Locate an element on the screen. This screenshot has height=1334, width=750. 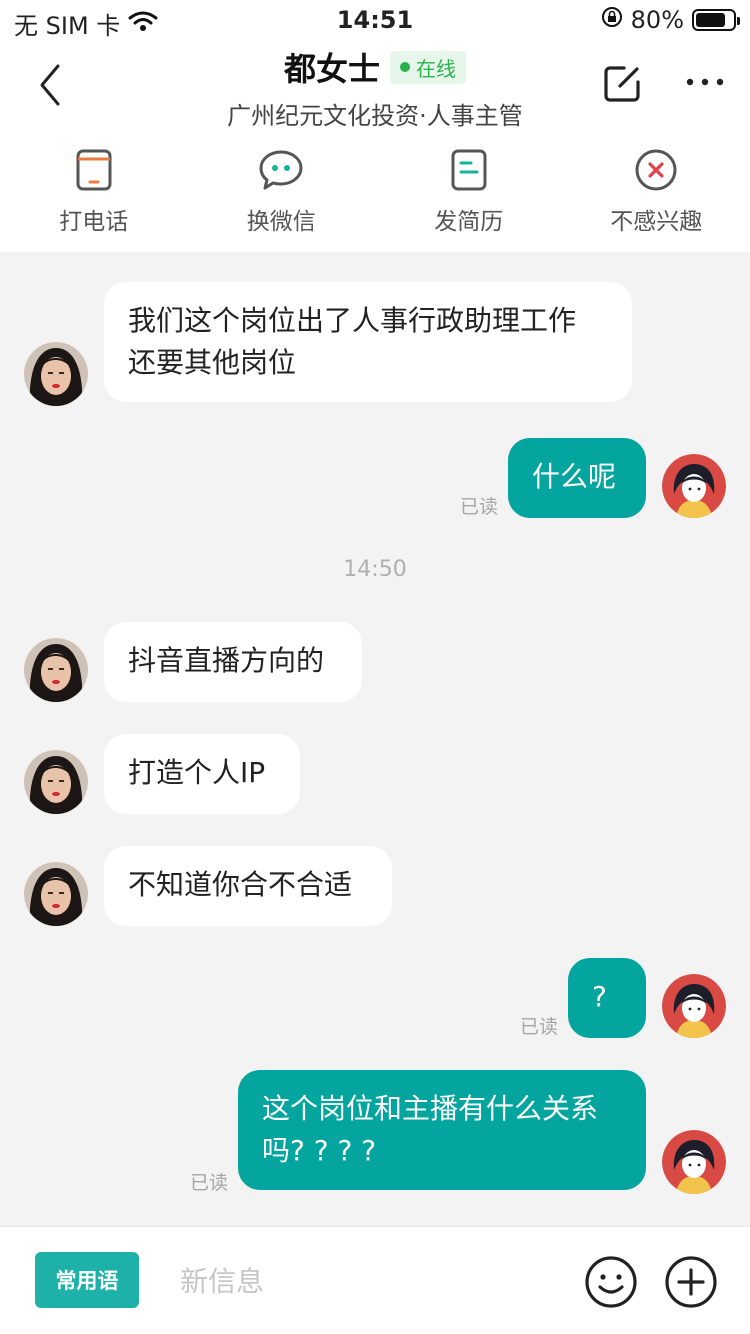
message-line: 还要其他岗位 is located at coordinates (212, 362).